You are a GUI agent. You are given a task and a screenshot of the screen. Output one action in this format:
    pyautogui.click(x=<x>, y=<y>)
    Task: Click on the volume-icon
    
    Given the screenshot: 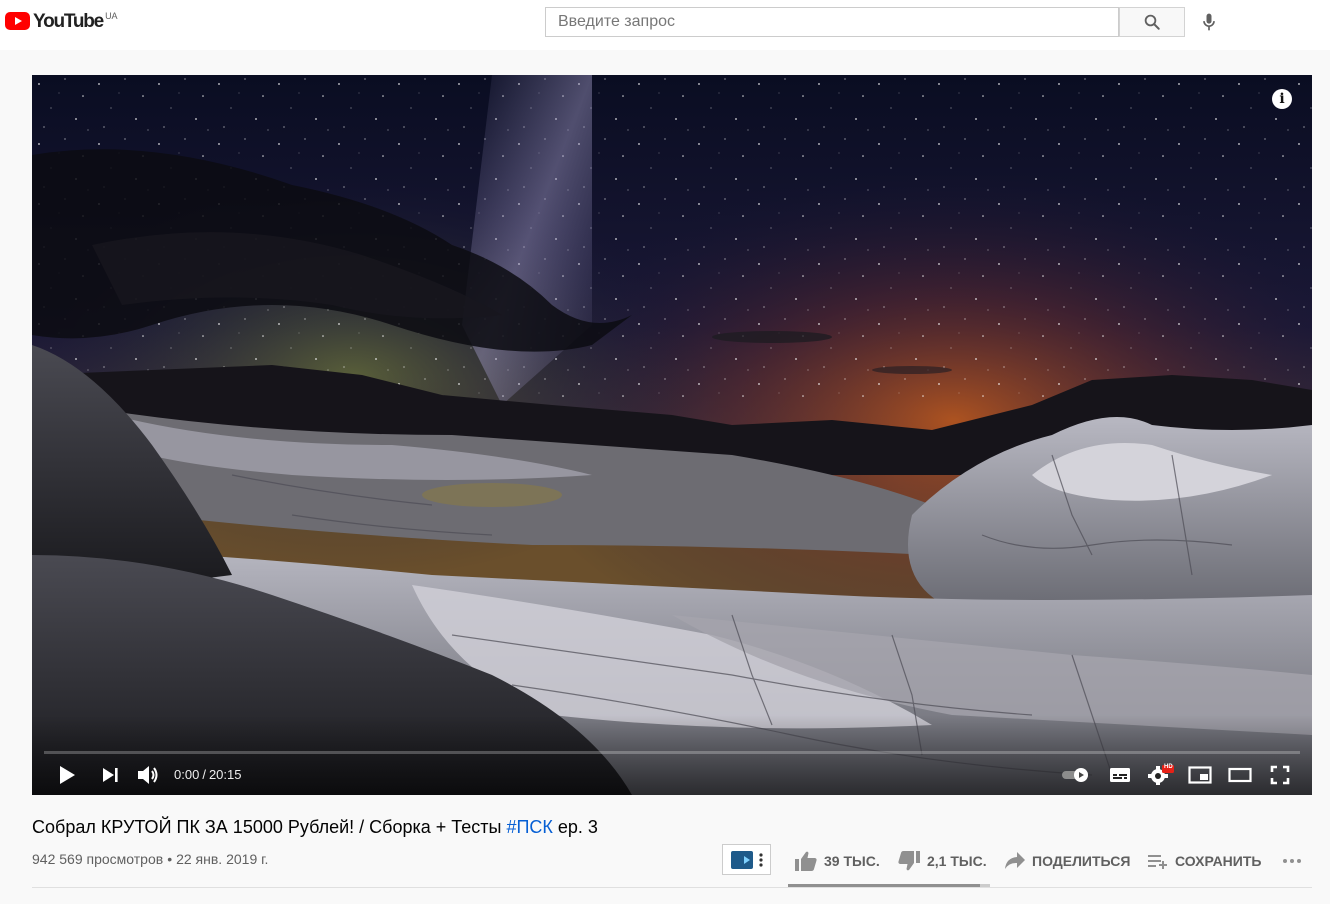 What is the action you would take?
    pyautogui.click(x=148, y=775)
    